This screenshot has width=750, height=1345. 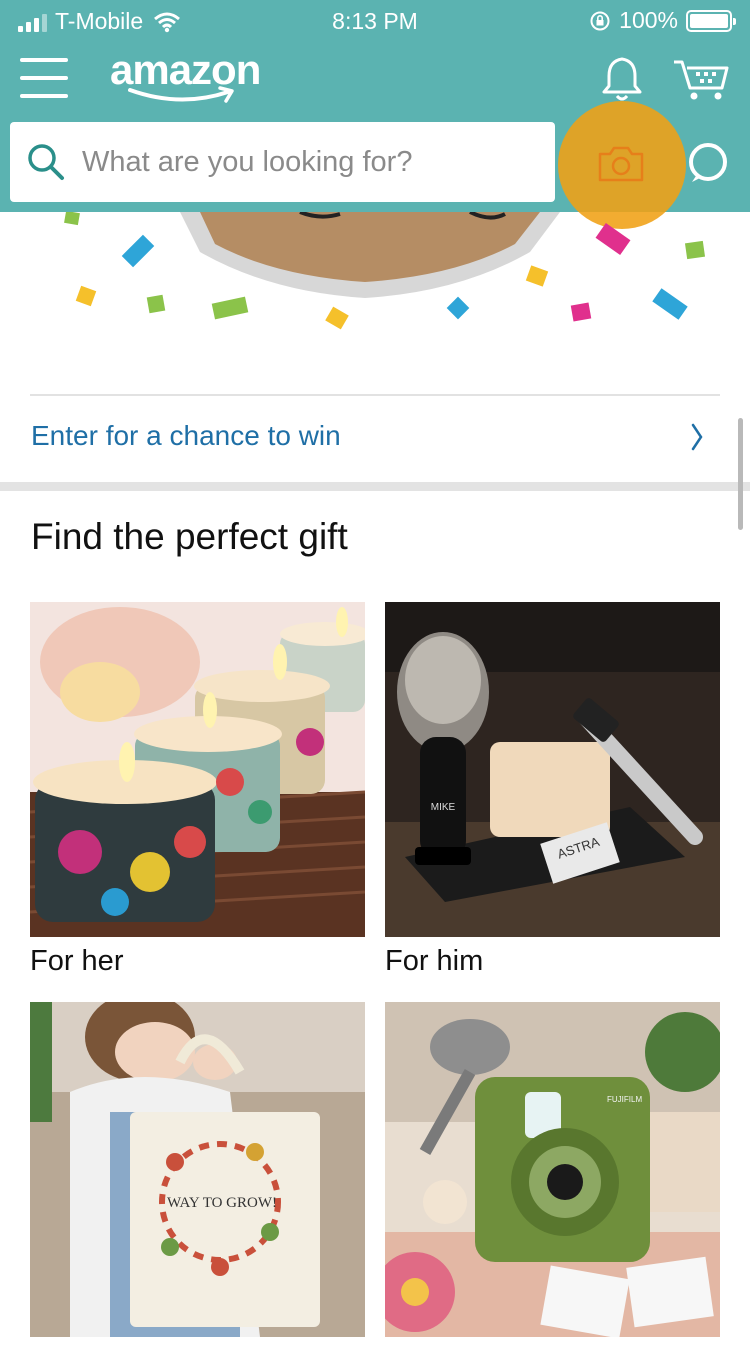 What do you see at coordinates (600, 20) in the screenshot?
I see `rotation-lock-icon` at bounding box center [600, 20].